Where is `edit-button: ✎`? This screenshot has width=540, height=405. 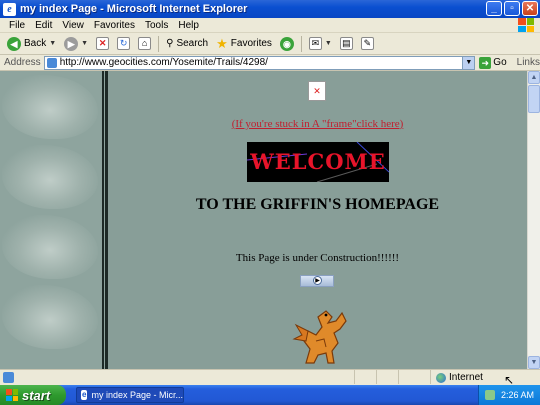
edit-button: ✎ is located at coordinates (367, 44).